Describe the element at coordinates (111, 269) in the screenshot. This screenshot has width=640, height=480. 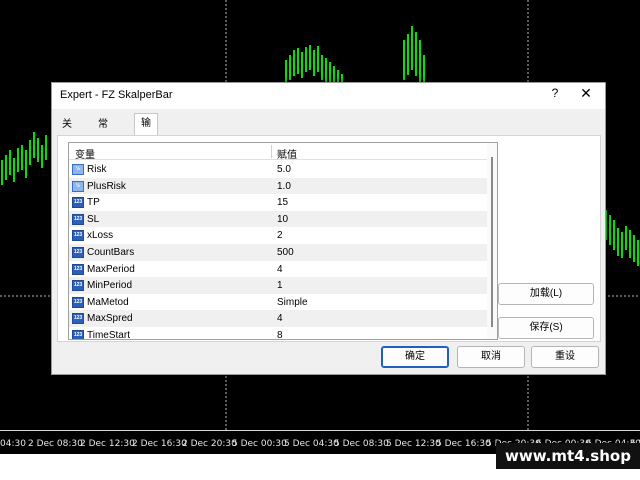
I see `parameter-name: MaxPeriod` at that location.